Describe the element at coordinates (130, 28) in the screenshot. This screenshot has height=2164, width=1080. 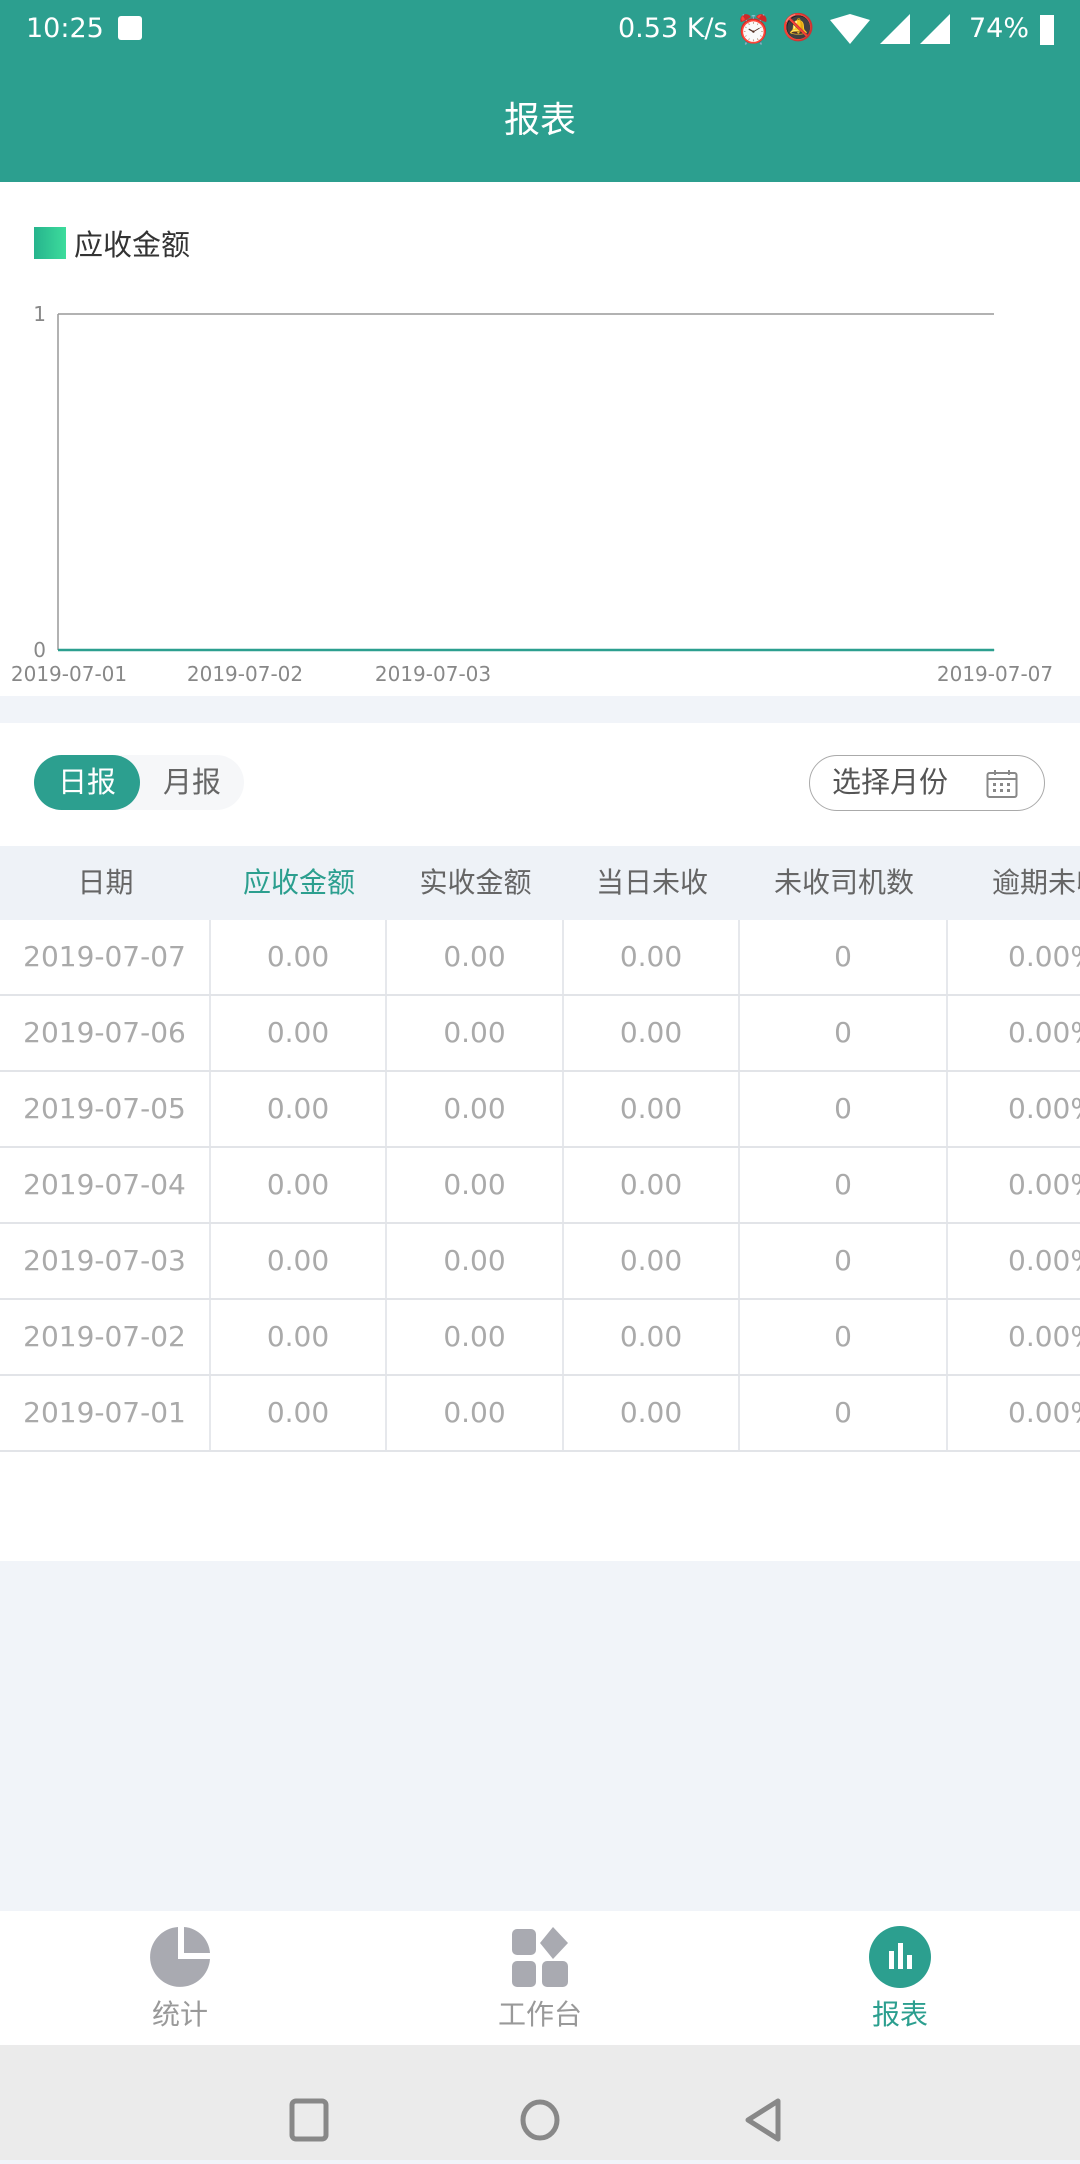
I see `image-notification-icon` at that location.